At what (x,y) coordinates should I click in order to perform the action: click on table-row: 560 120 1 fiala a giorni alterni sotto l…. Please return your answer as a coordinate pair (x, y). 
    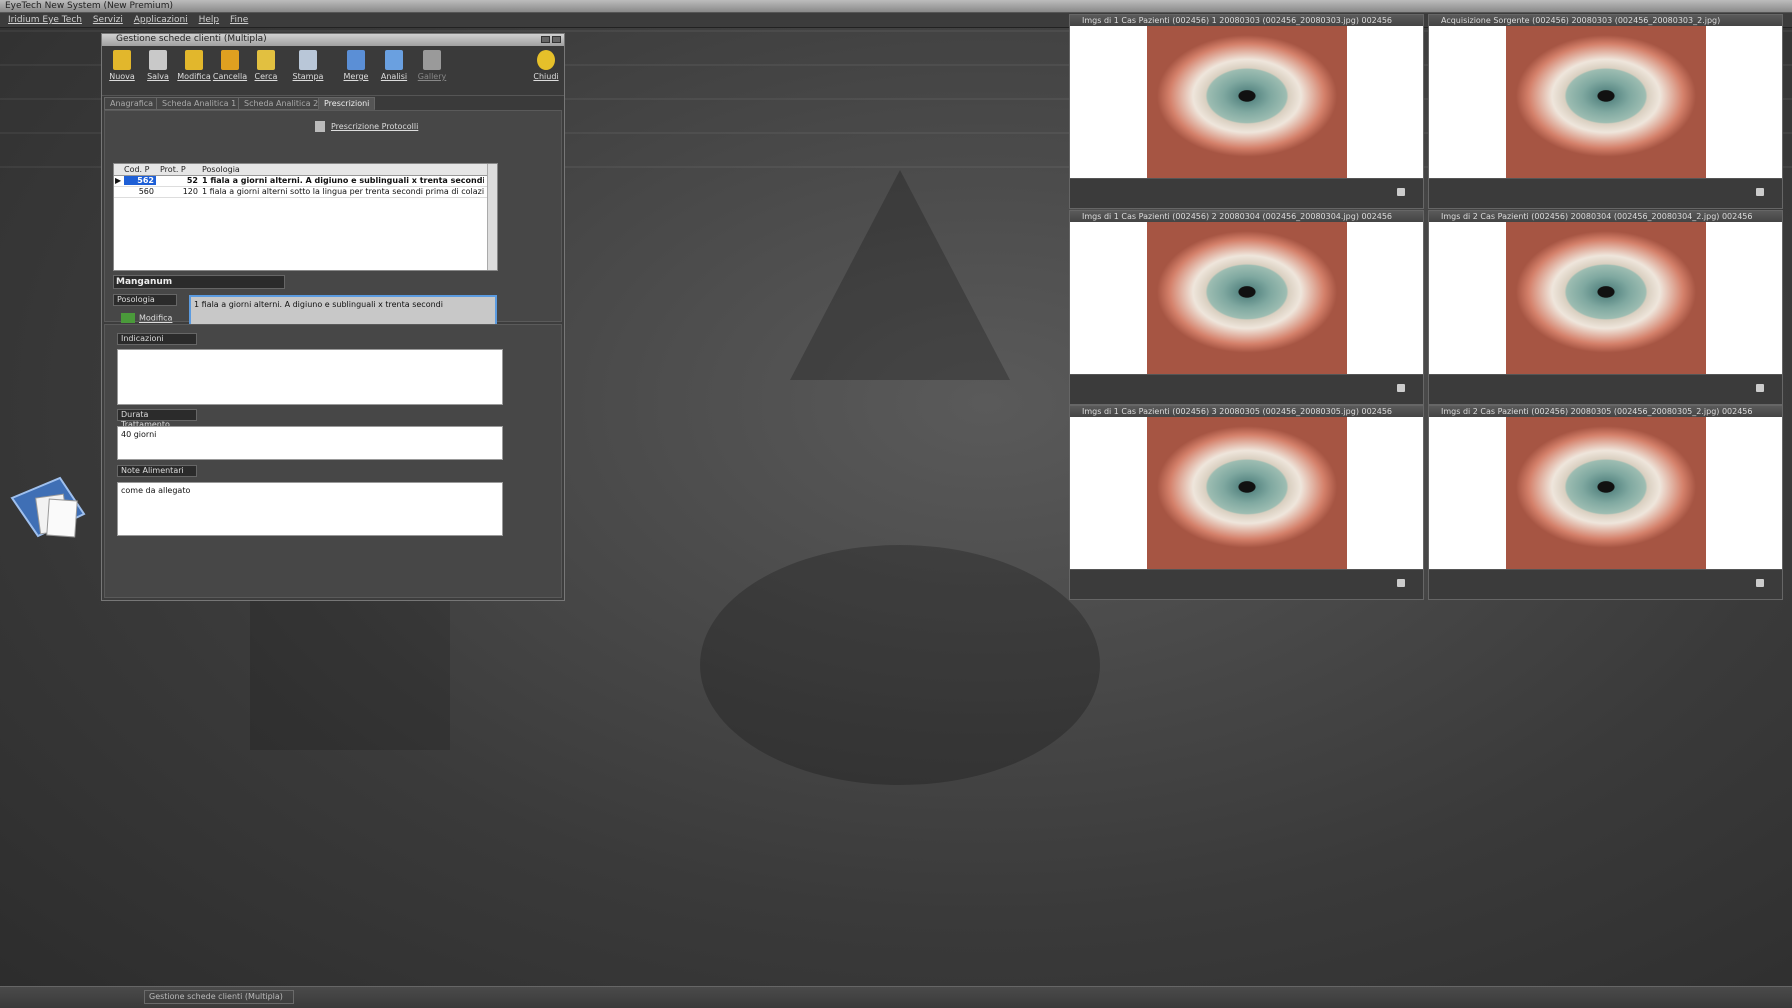
    Looking at the image, I should click on (305, 192).